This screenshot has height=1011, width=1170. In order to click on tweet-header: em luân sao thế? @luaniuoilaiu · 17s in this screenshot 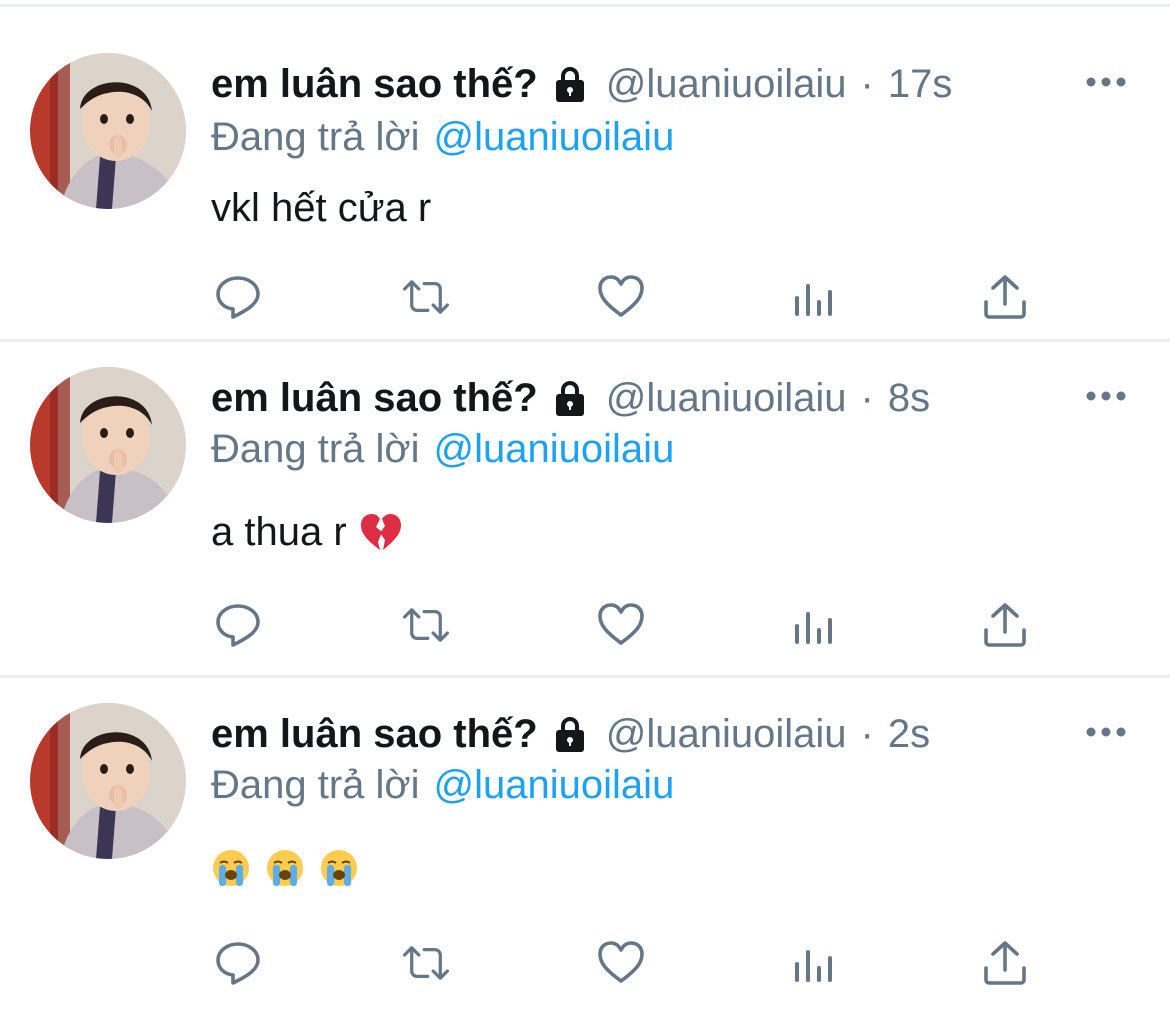, I will do `click(581, 84)`.